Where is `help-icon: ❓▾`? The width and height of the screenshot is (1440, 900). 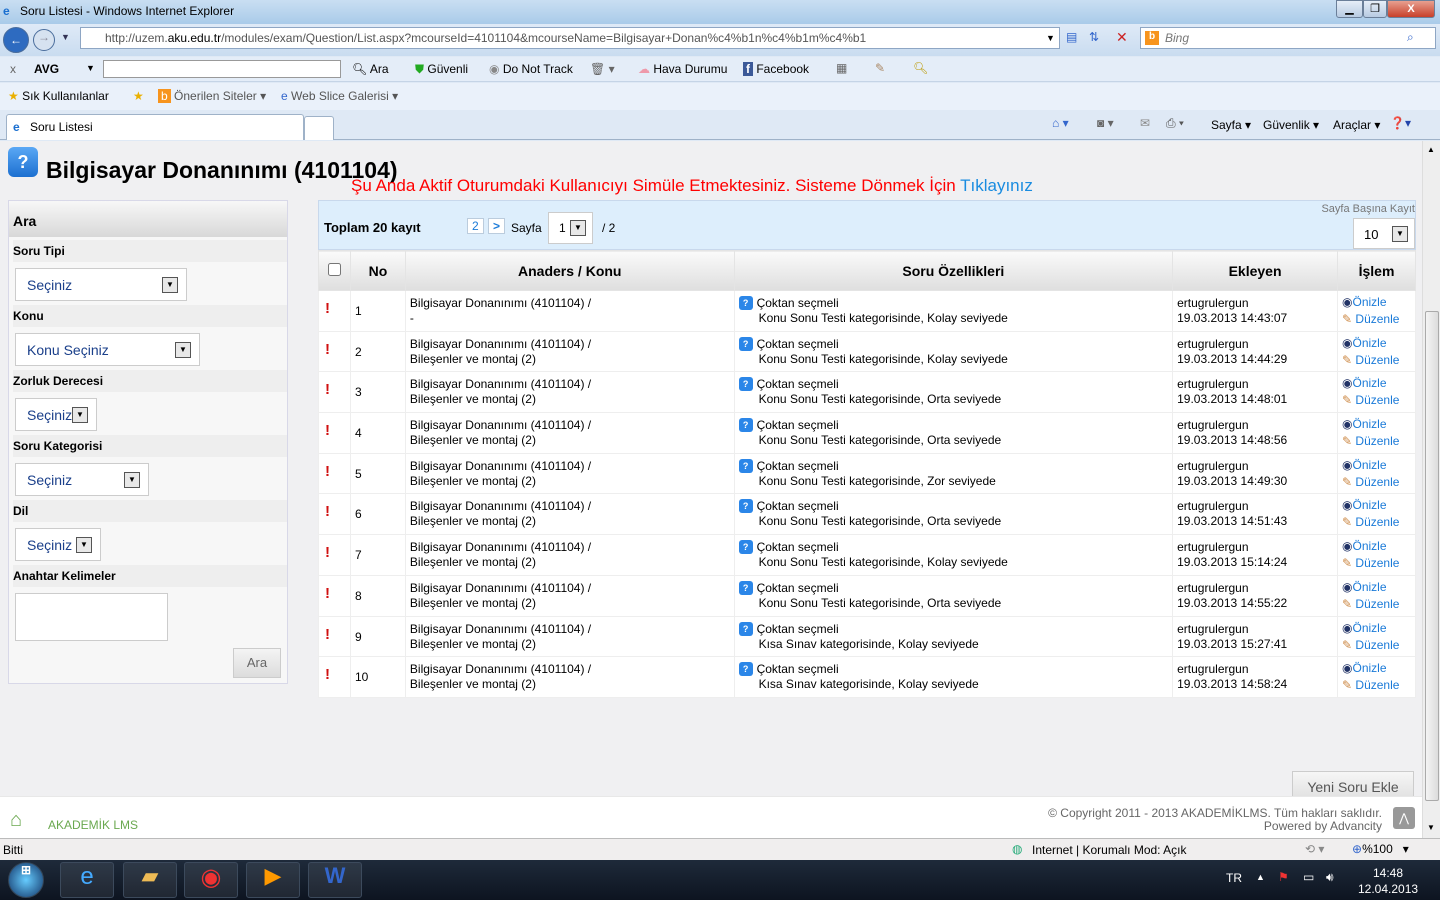 help-icon: ❓▾ is located at coordinates (1400, 123).